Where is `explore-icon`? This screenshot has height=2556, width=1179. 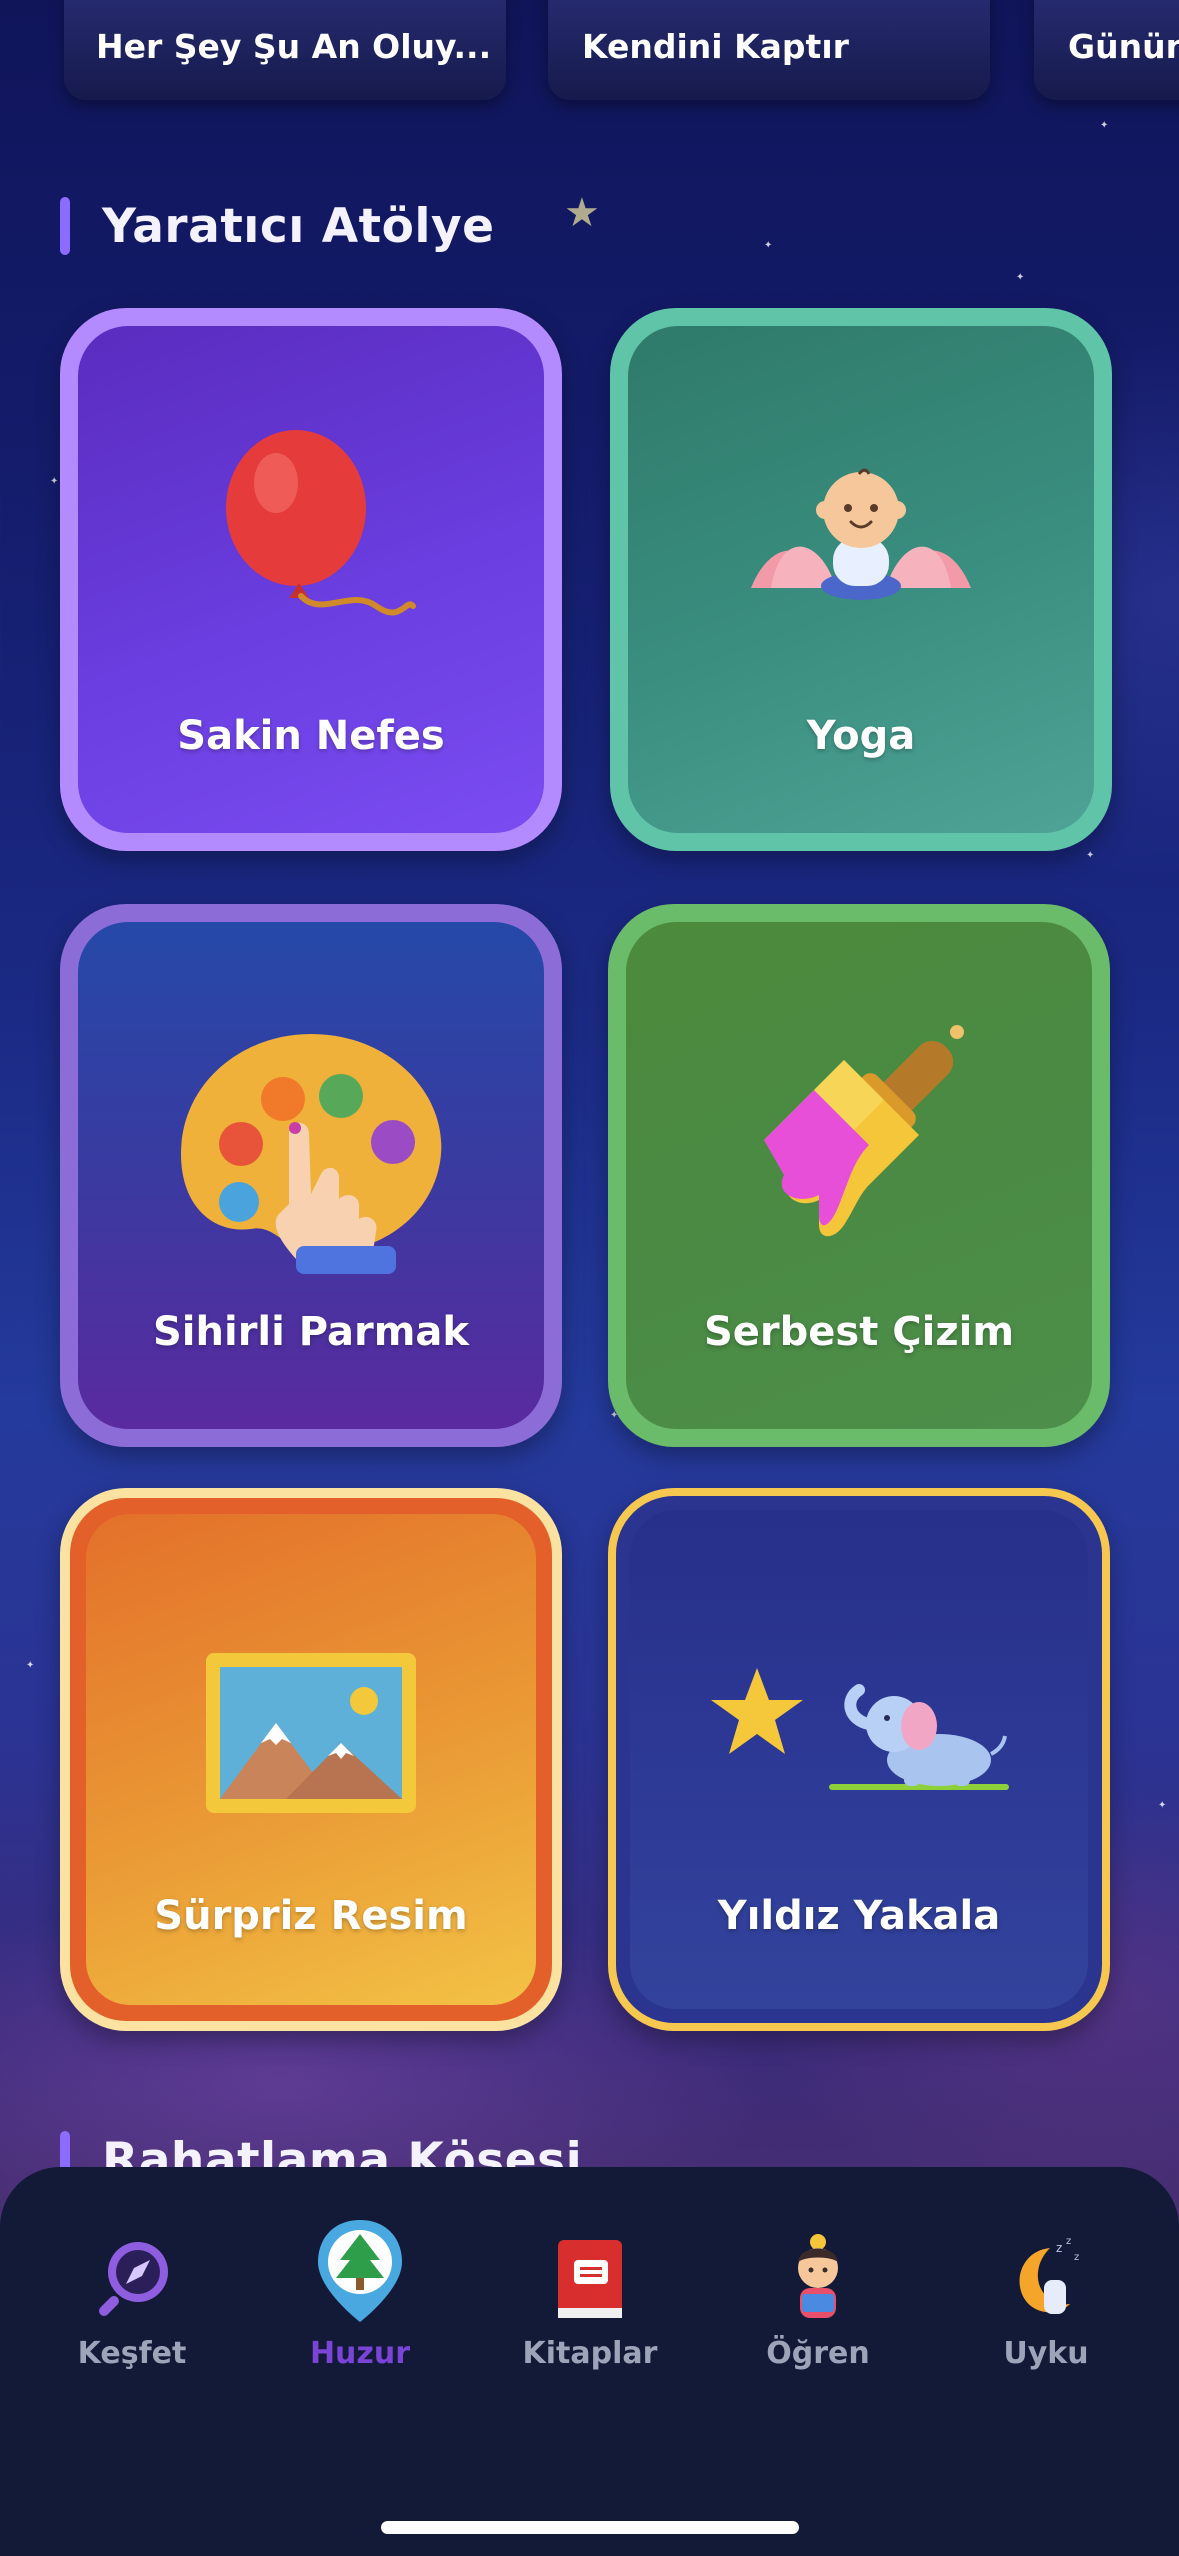 explore-icon is located at coordinates (132, 2278).